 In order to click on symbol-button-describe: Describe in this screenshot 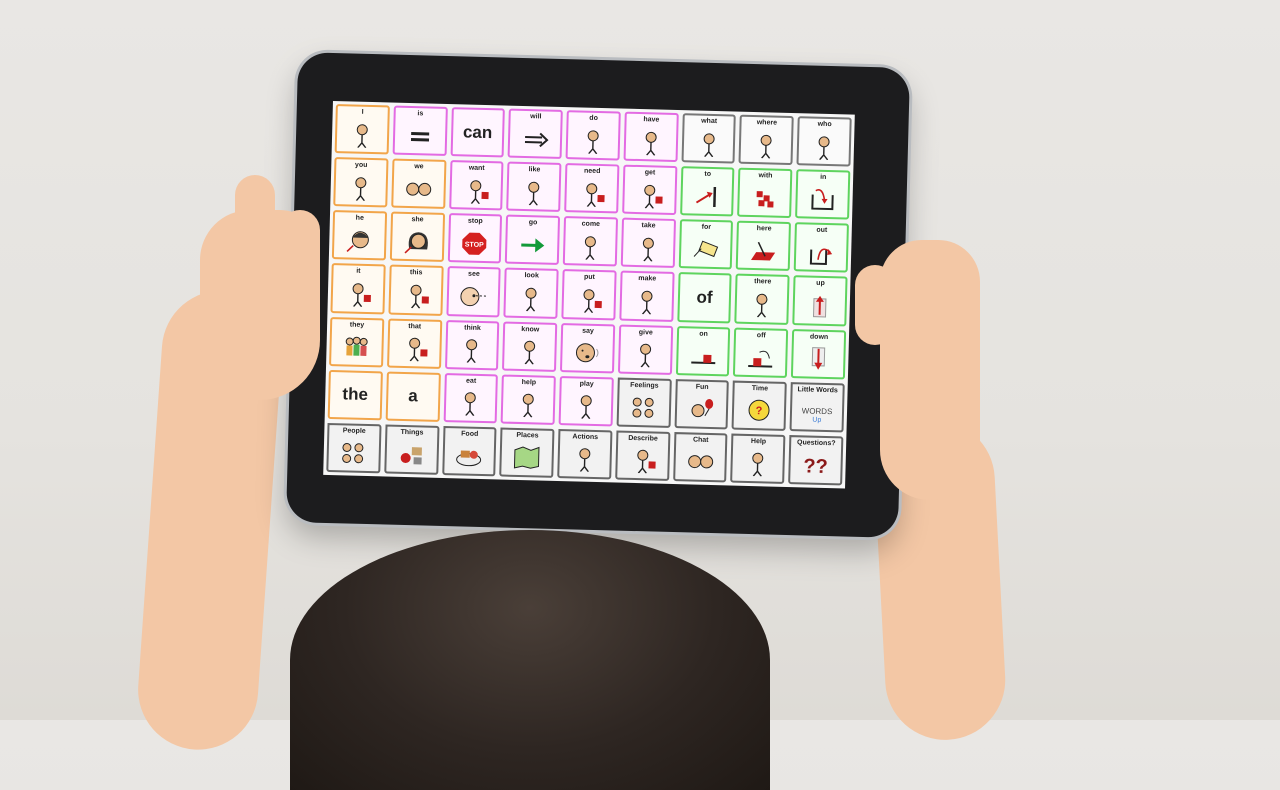, I will do `click(642, 455)`.